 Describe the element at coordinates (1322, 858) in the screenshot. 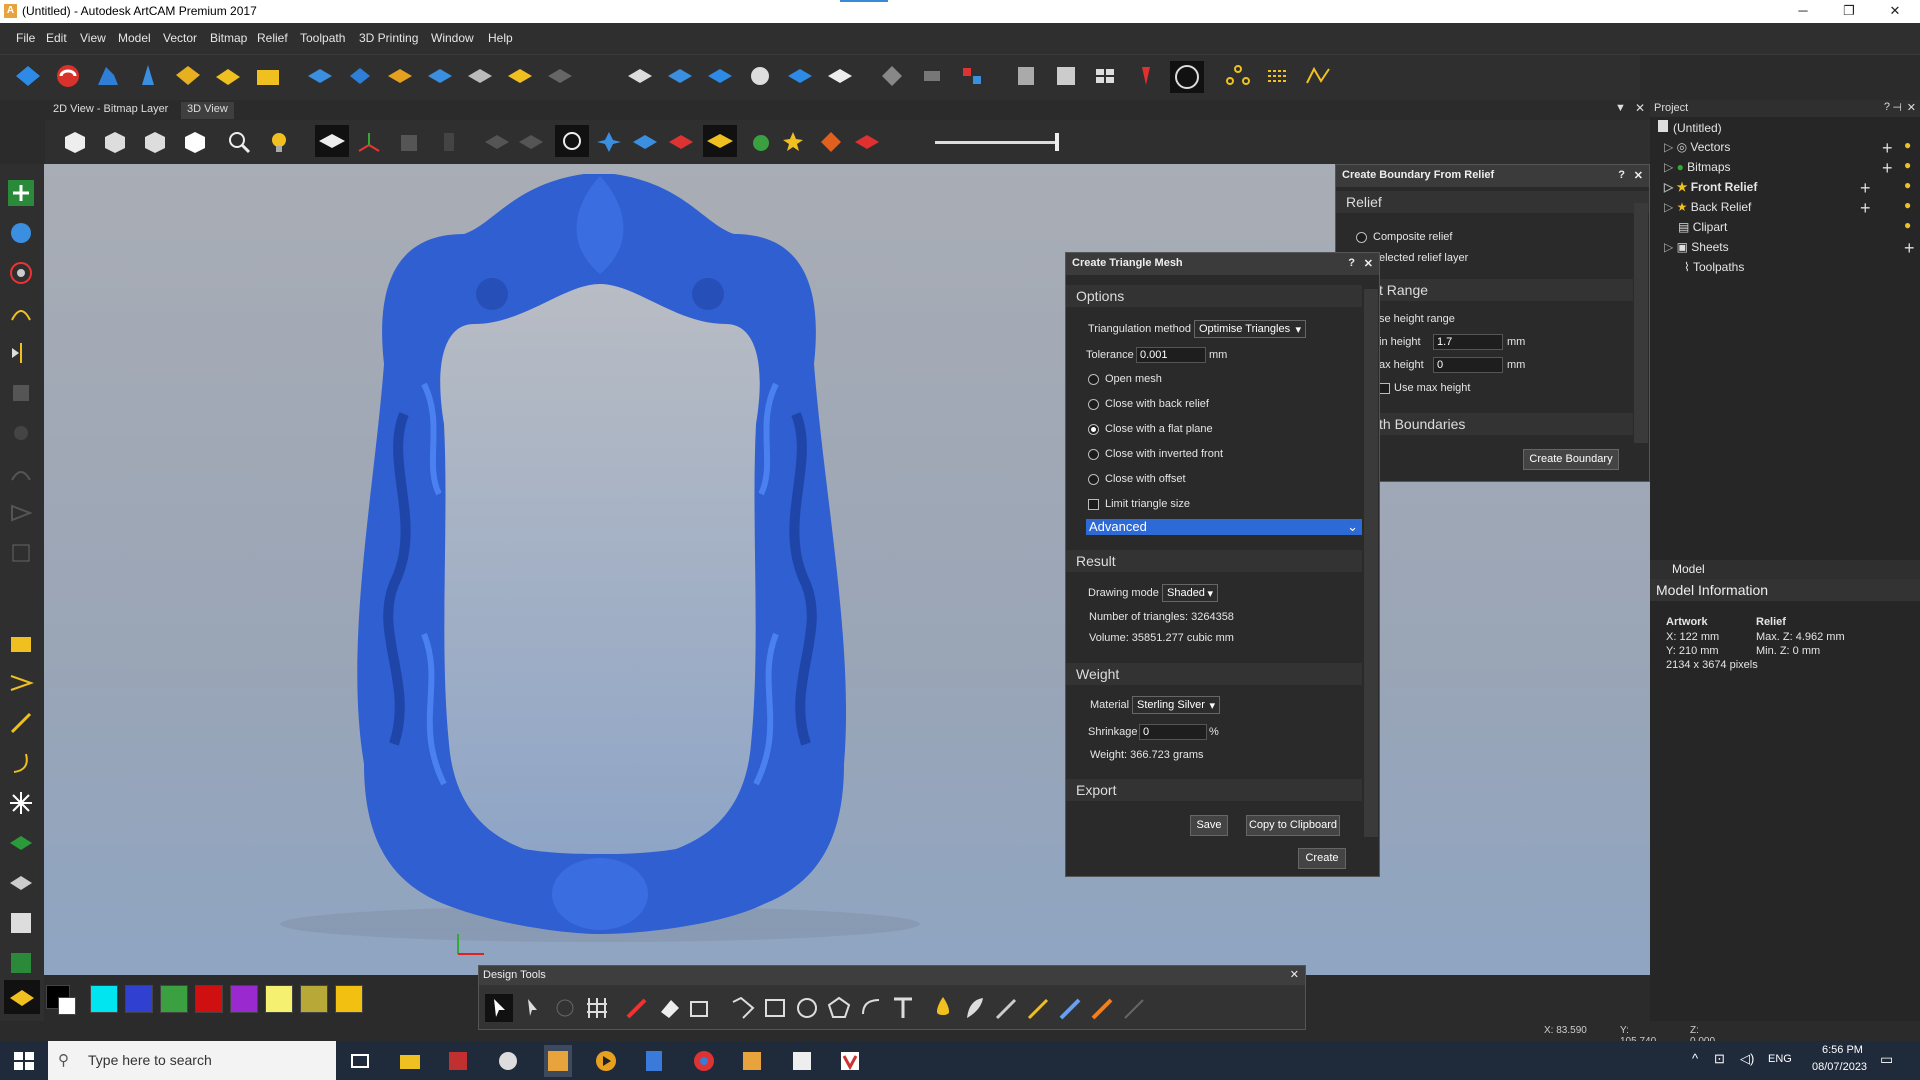

I see `ctm-create-button: Create` at that location.